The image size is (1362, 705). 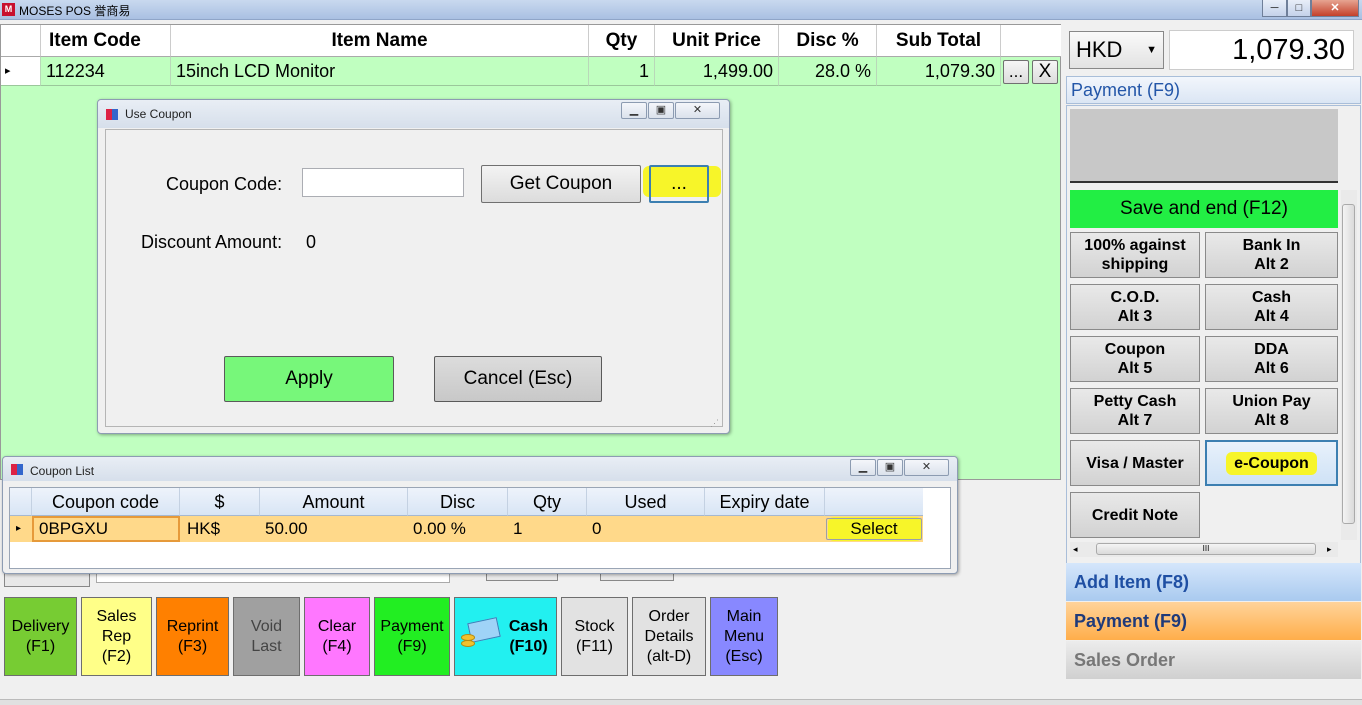 I want to click on sales-rep-button: Sales Rep (F2), so click(x=116, y=636).